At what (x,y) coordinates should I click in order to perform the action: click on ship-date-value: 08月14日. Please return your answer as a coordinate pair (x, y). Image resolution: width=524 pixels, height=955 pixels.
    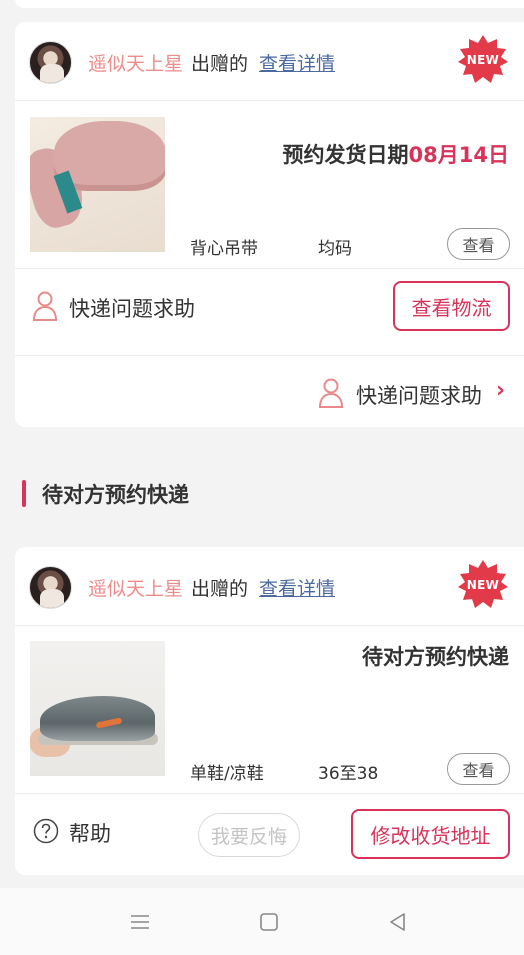
    Looking at the image, I should click on (458, 155).